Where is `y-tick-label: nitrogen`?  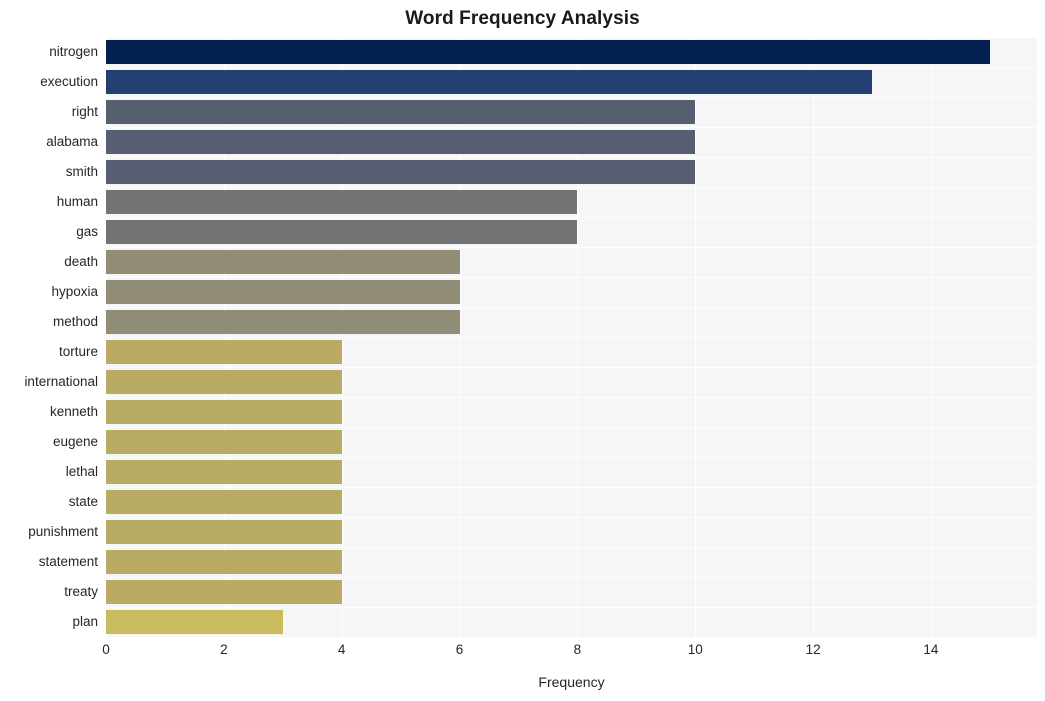 y-tick-label: nitrogen is located at coordinates (73, 51).